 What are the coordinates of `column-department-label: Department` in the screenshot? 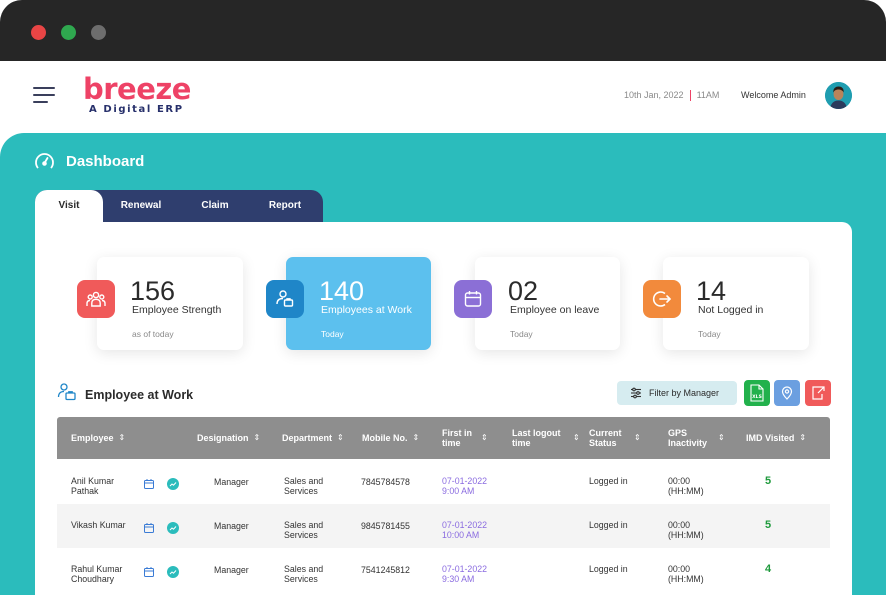 It's located at (307, 438).